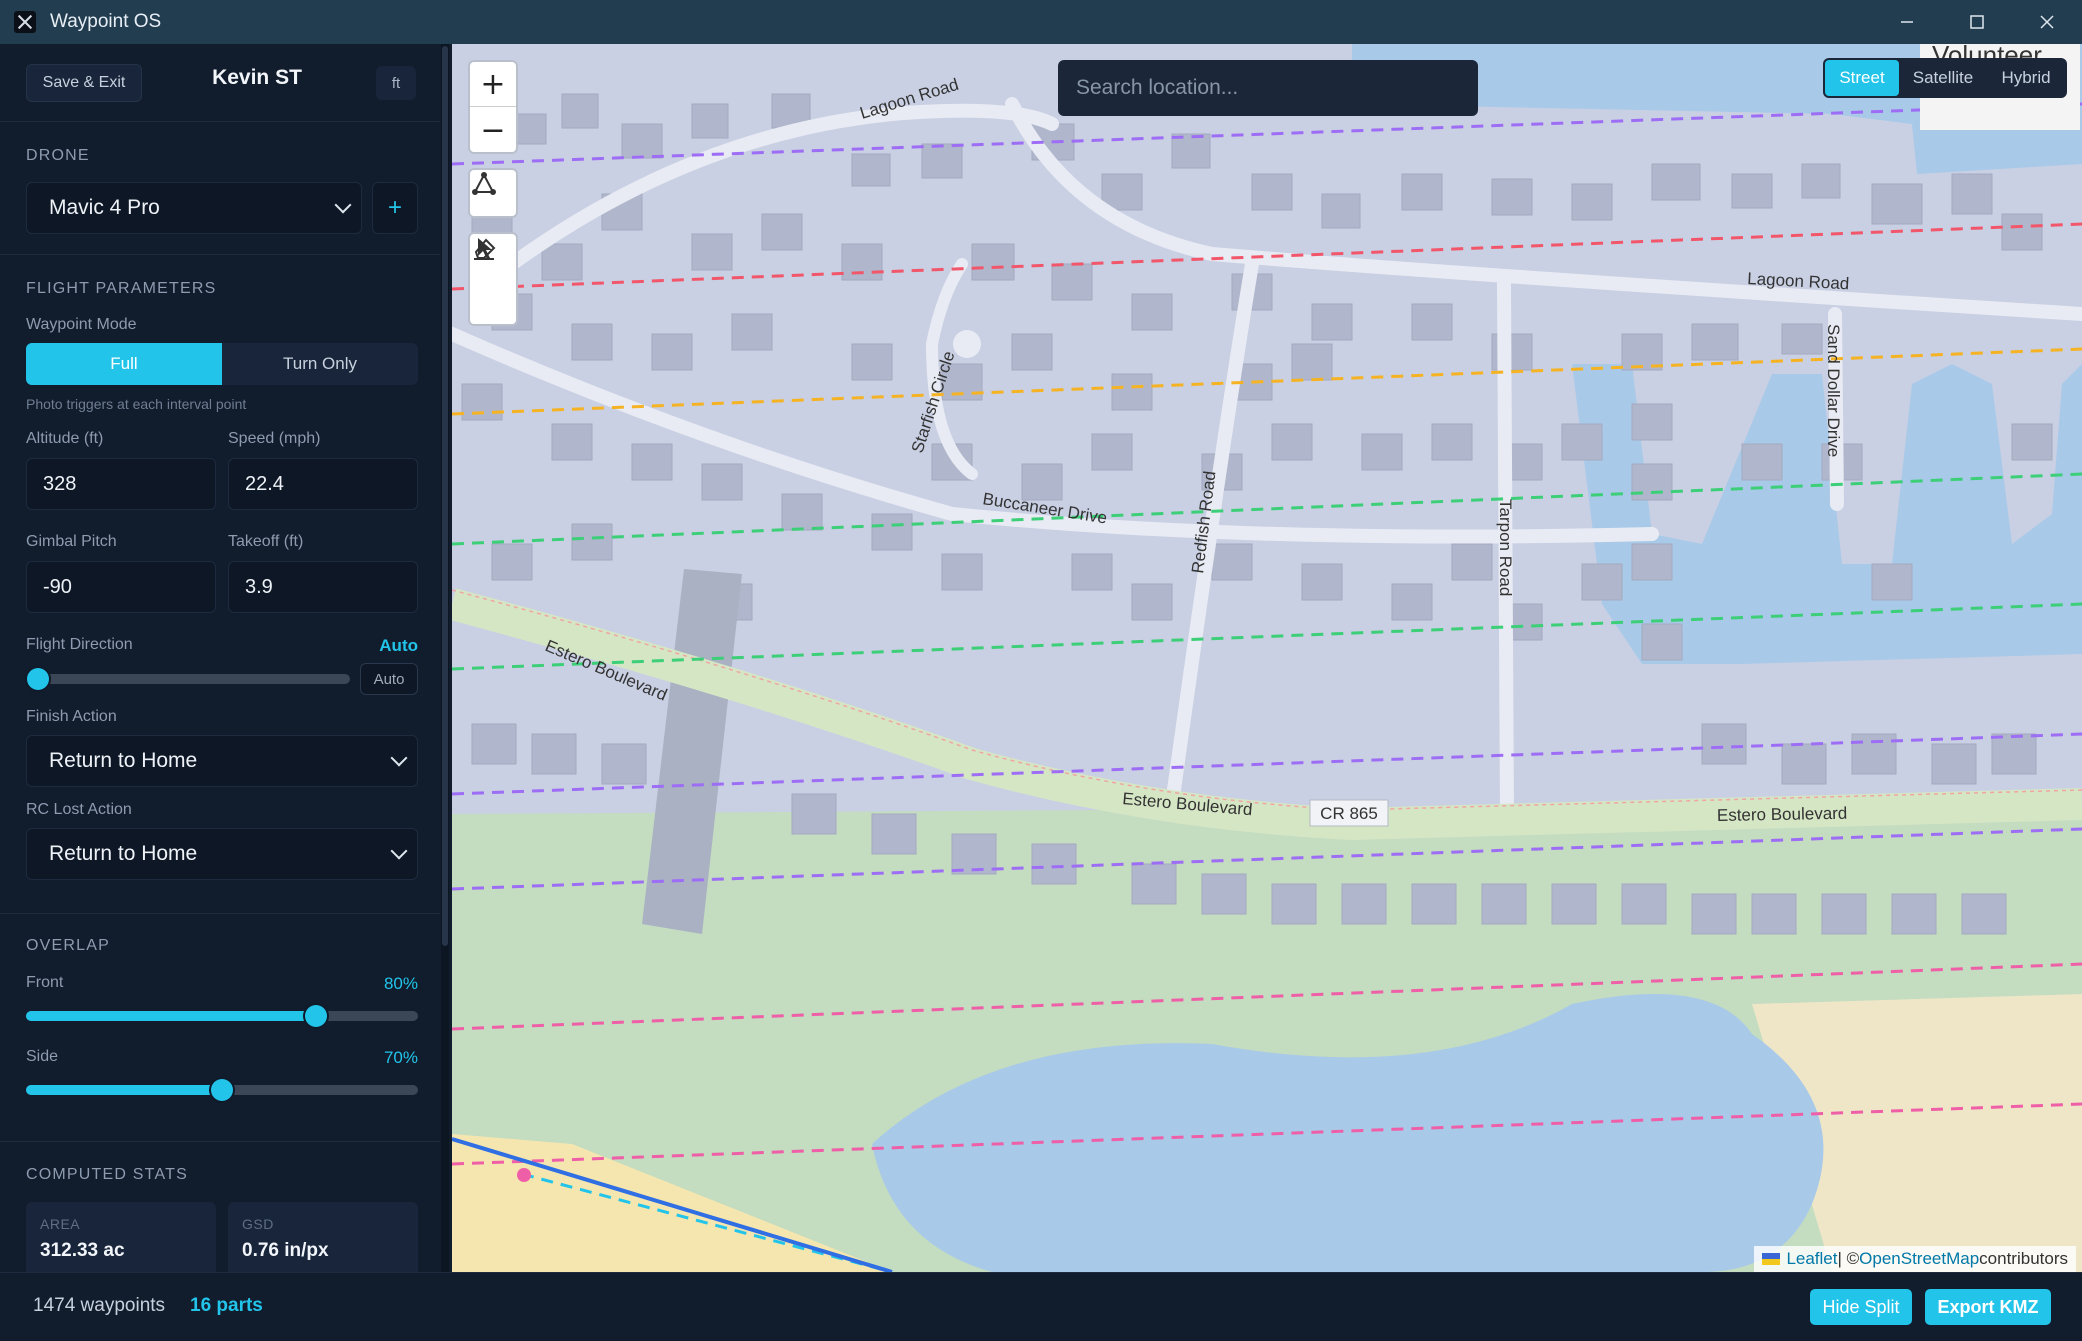 The width and height of the screenshot is (2082, 1341). I want to click on flight-direction-slider-thumb, so click(38, 679).